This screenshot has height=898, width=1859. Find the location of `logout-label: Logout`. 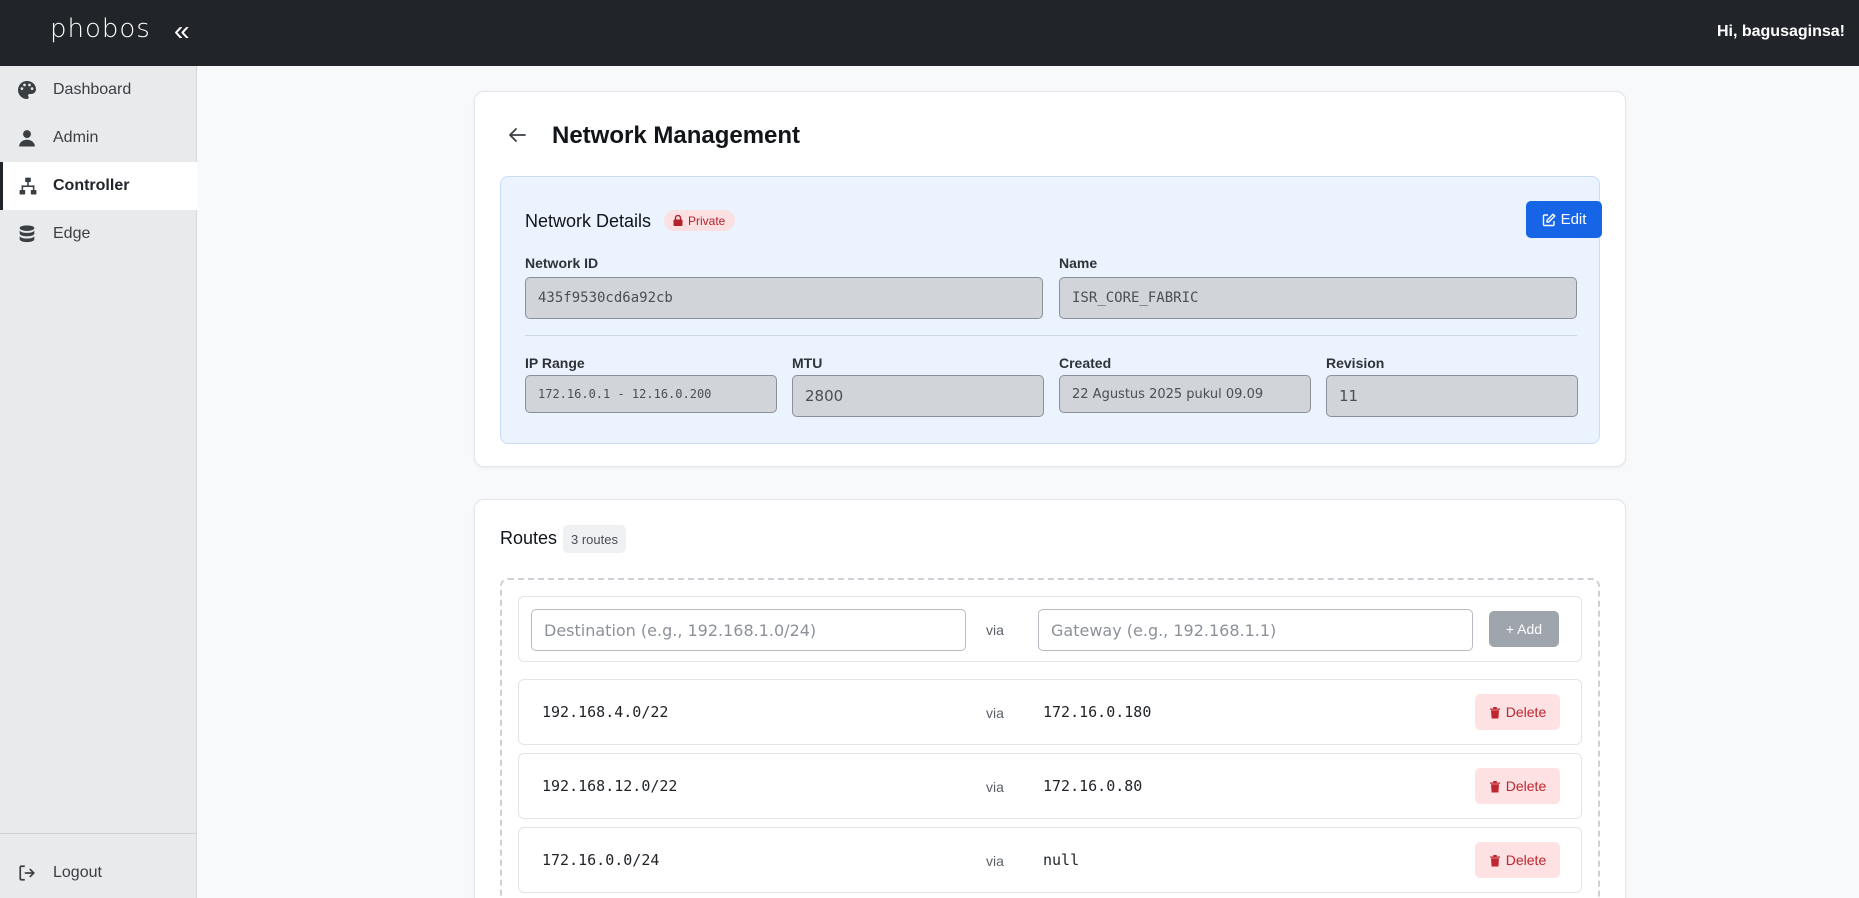

logout-label: Logout is located at coordinates (77, 872).